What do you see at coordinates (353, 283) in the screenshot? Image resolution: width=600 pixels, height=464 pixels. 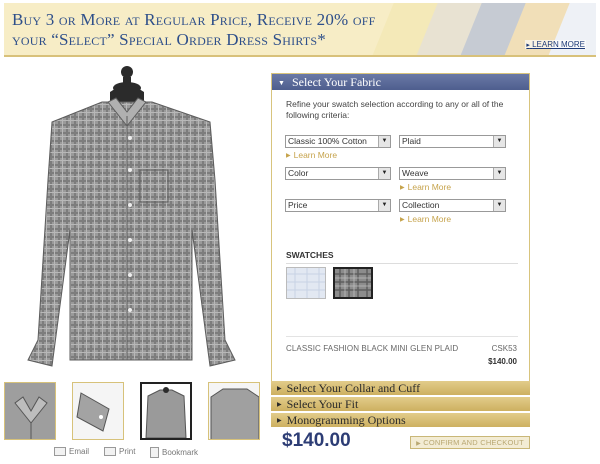 I see `swatch-glen-plaid` at bounding box center [353, 283].